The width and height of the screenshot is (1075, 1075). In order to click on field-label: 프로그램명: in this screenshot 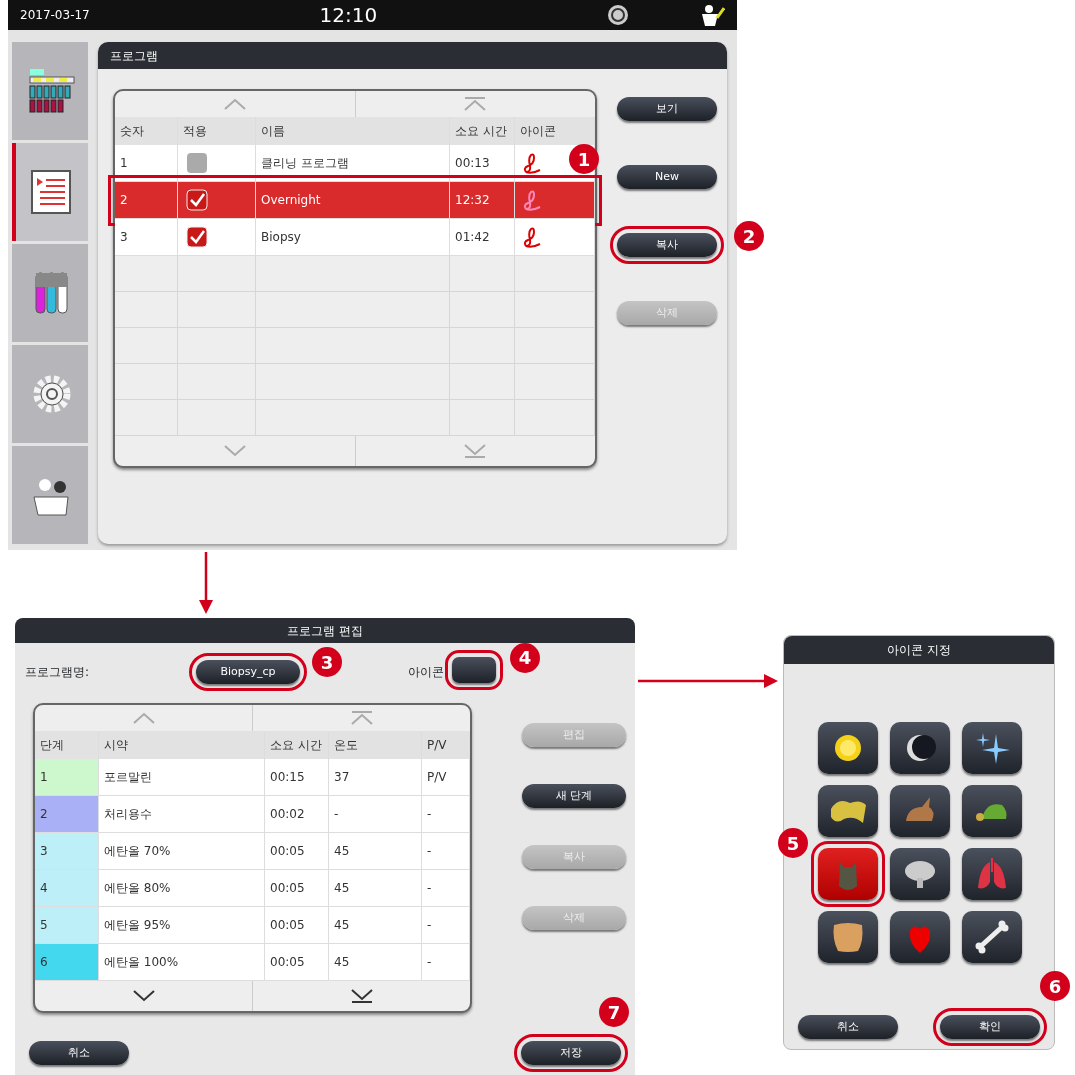, I will do `click(57, 672)`.